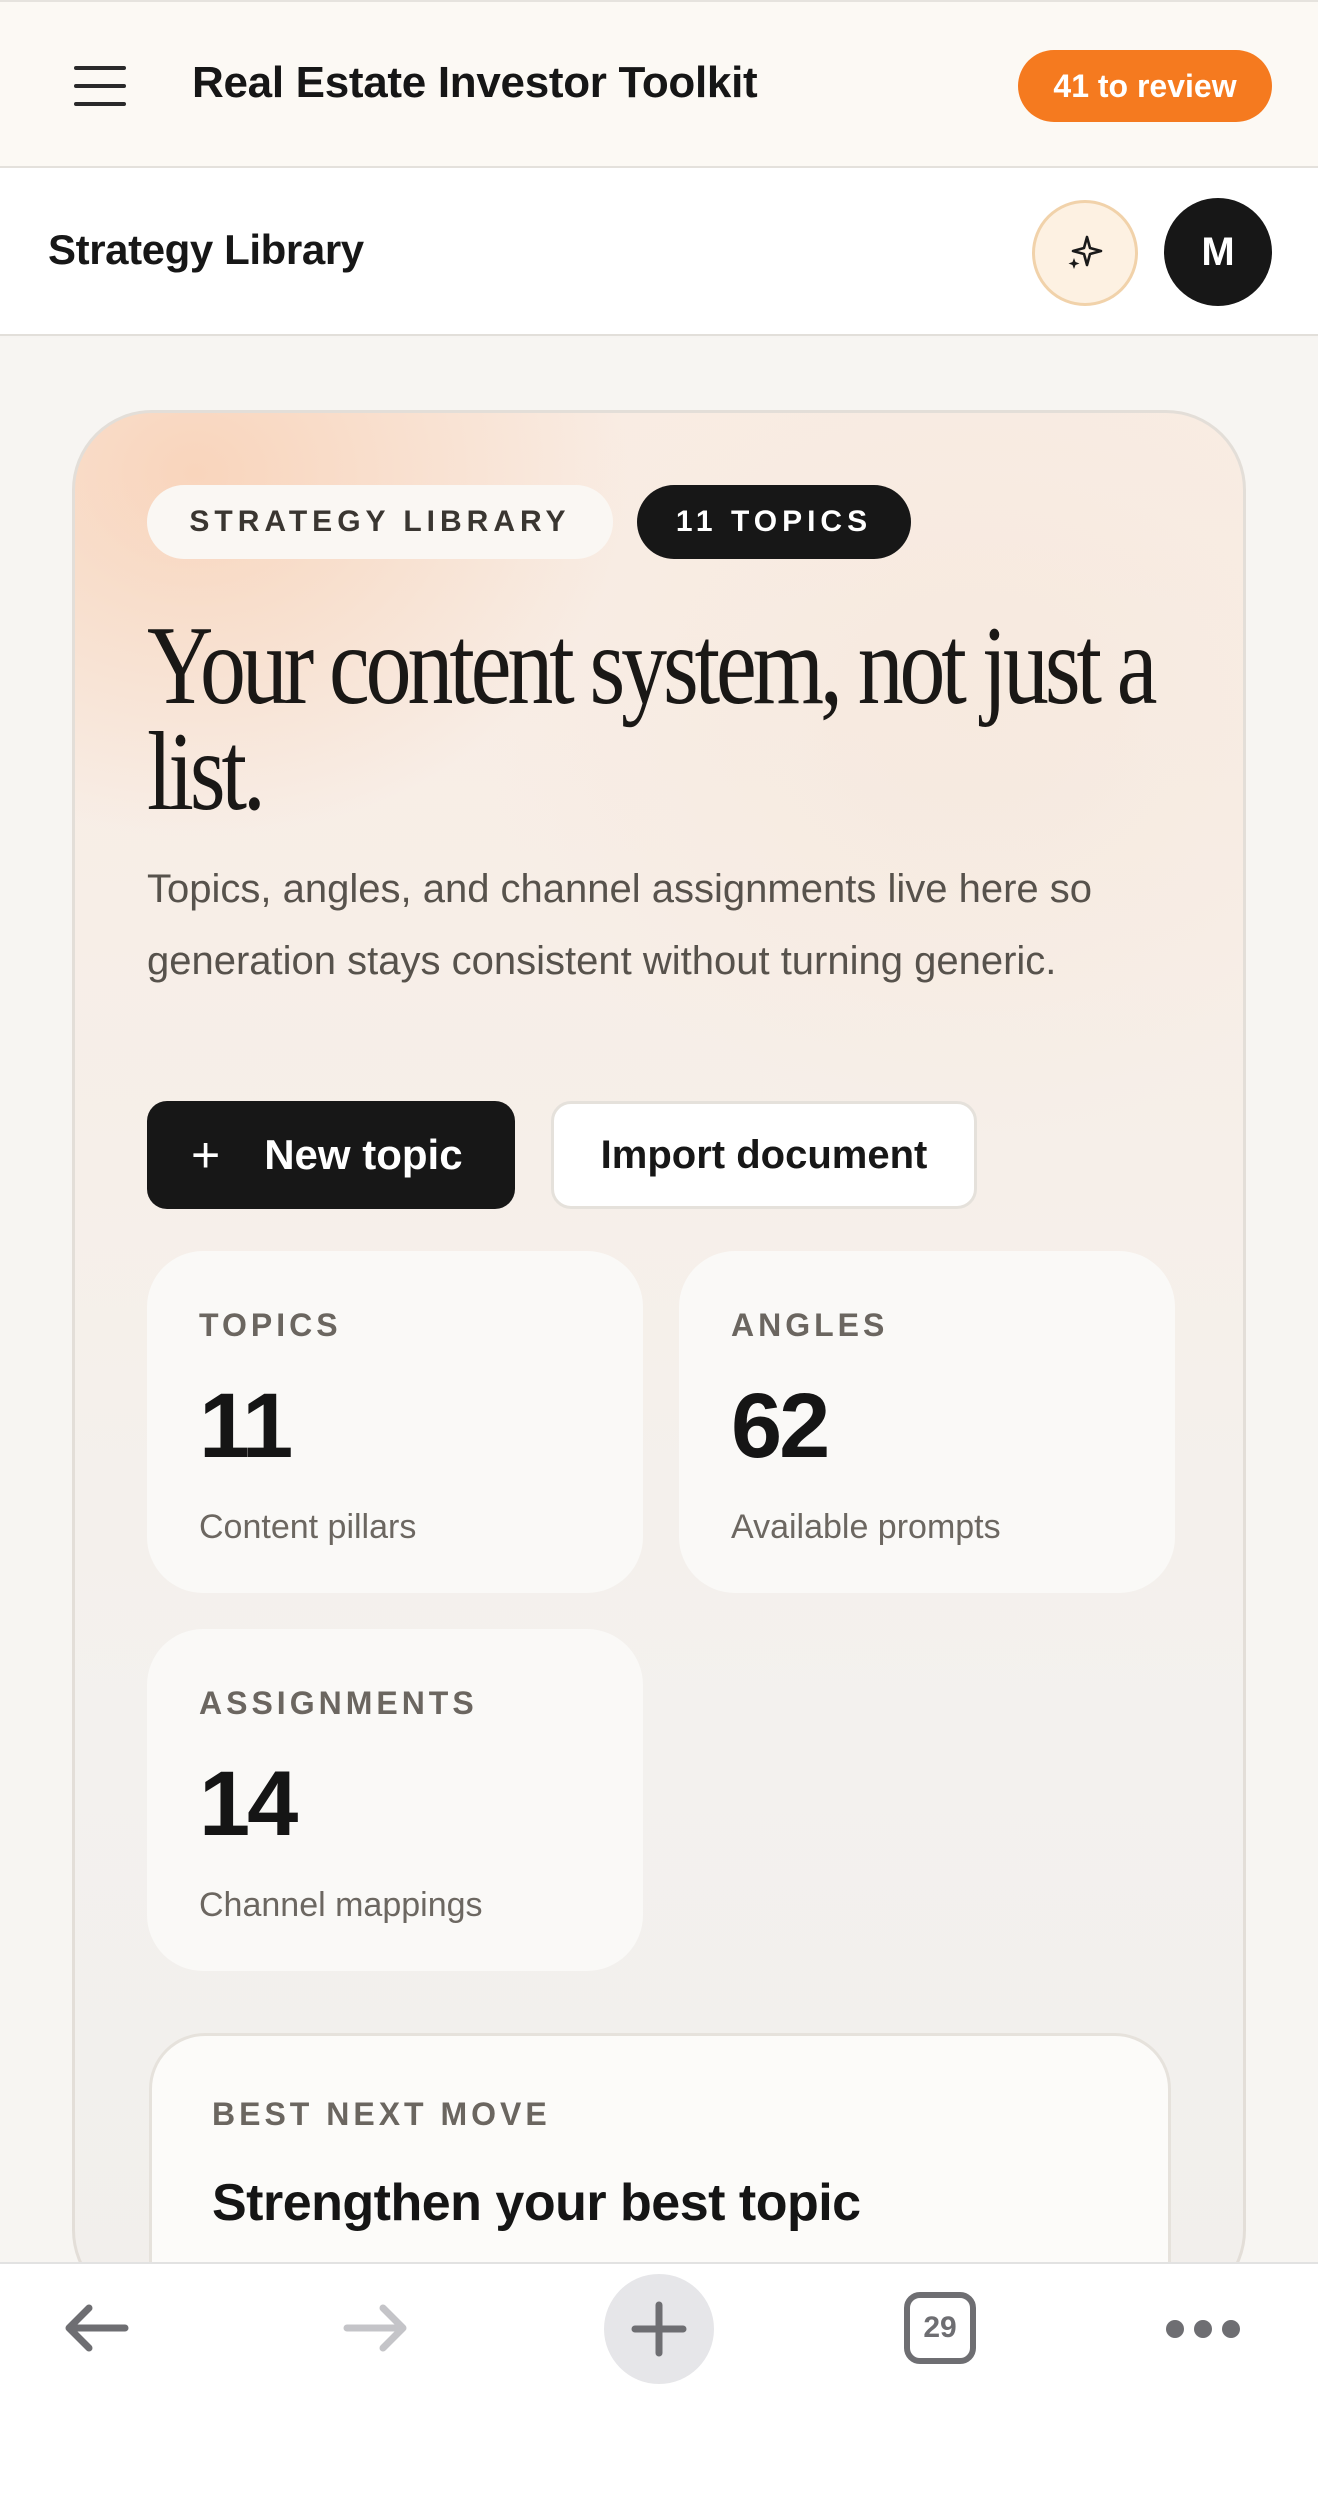 Image resolution: width=1318 pixels, height=2496 pixels. Describe the element at coordinates (395, 1800) in the screenshot. I see `stat-card-assignments: ASSIGNMENTS 14 Channel mappings` at that location.